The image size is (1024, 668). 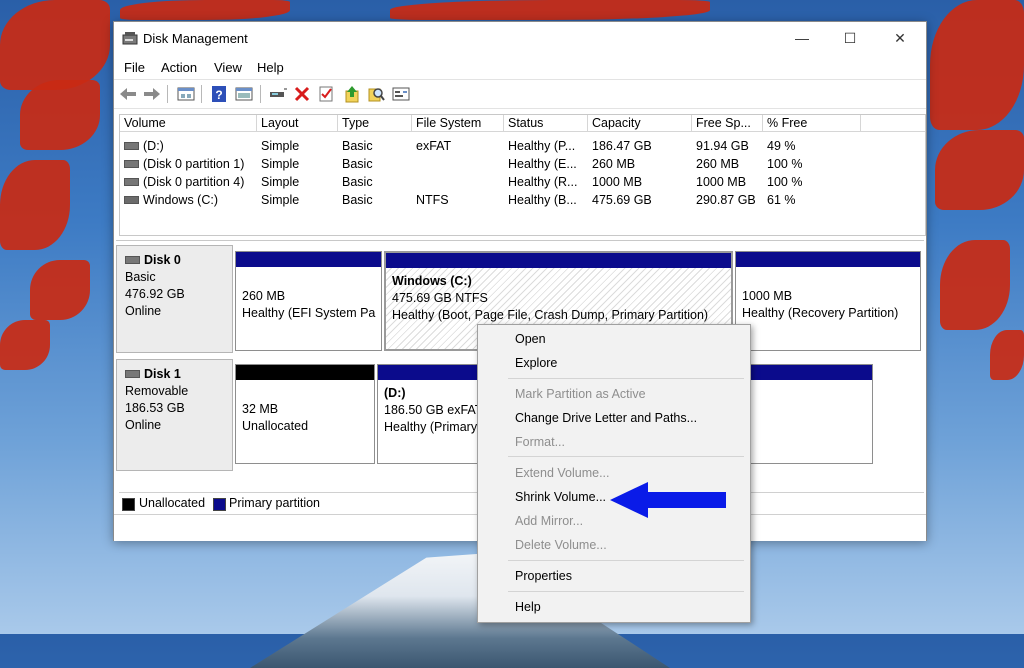 I want to click on disk-size: 476.92 GB, so click(x=155, y=294).